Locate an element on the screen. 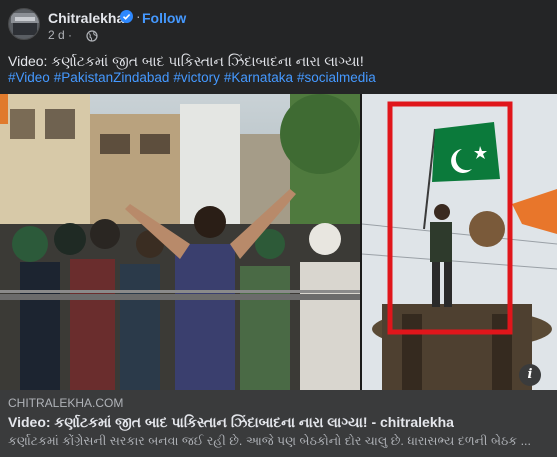 The height and width of the screenshot is (457, 557). hashtag-socialmedia: #socialmedia is located at coordinates (336, 77).